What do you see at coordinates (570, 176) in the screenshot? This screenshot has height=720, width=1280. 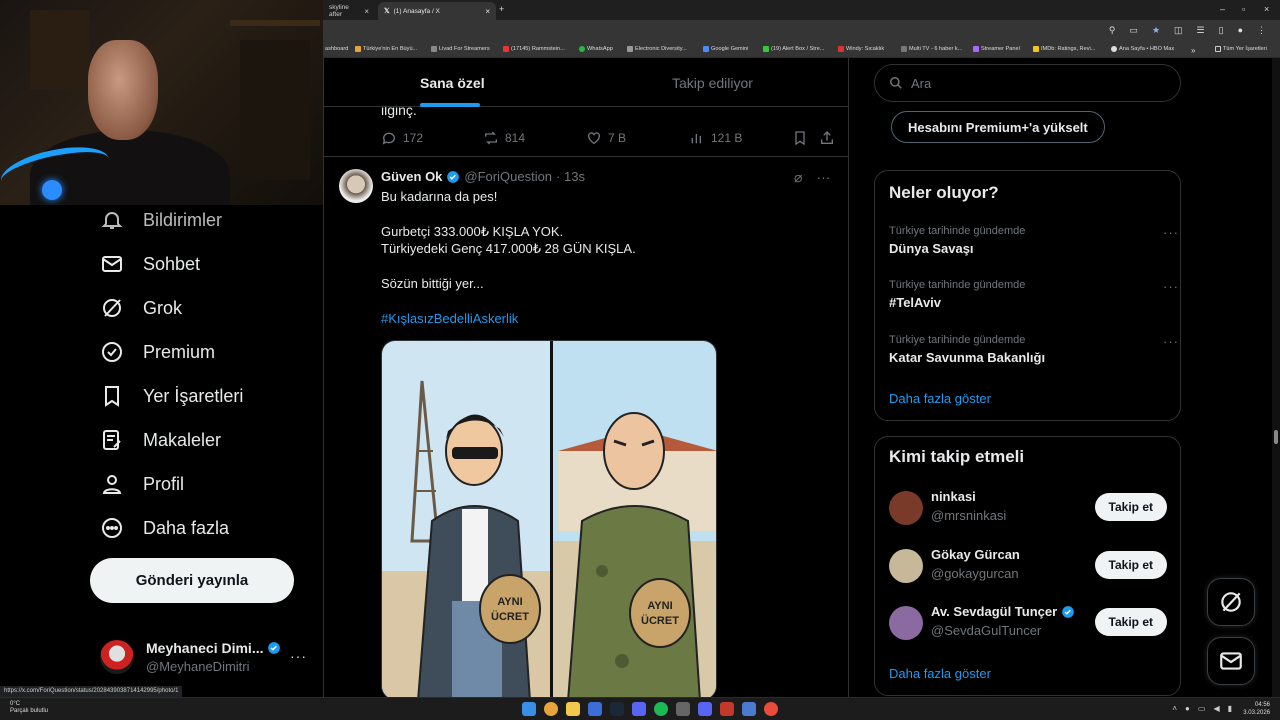 I see `tweet-time: · 13s` at bounding box center [570, 176].